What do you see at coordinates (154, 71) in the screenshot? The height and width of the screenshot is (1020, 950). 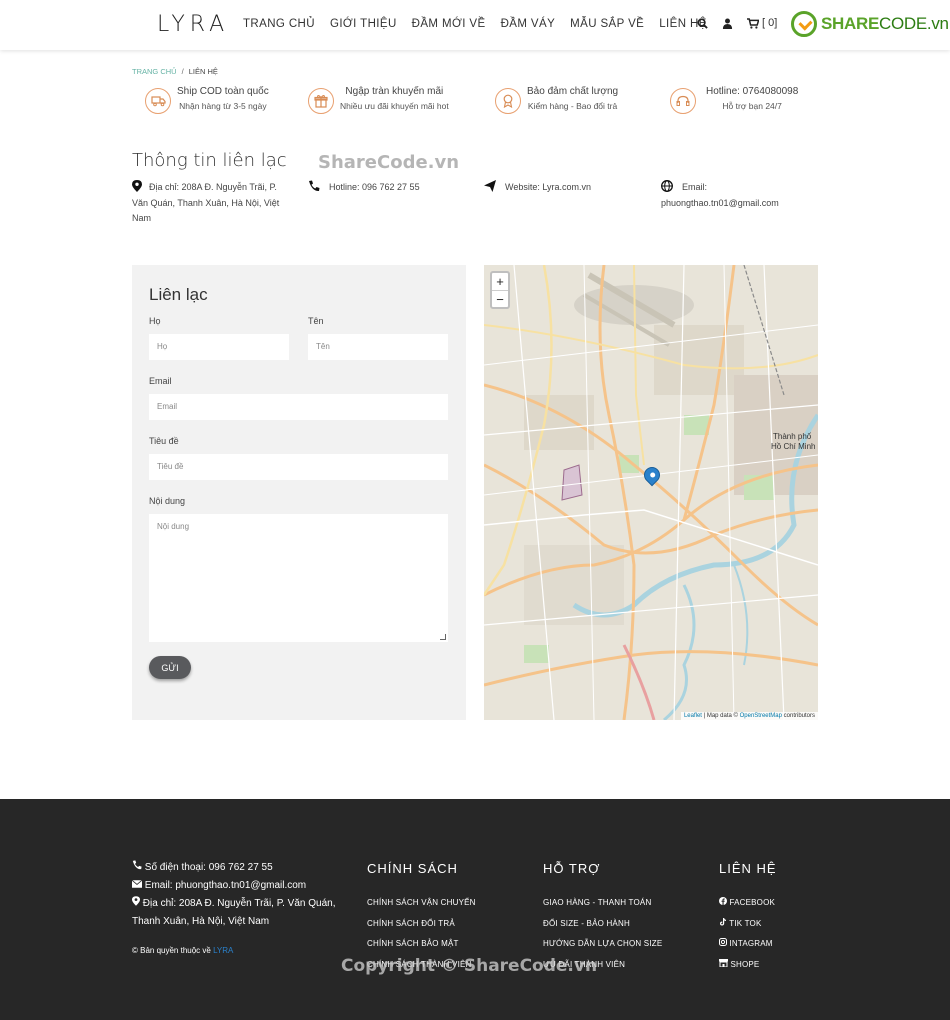 I see `breadcrumb-home: TRANG CHỦ` at bounding box center [154, 71].